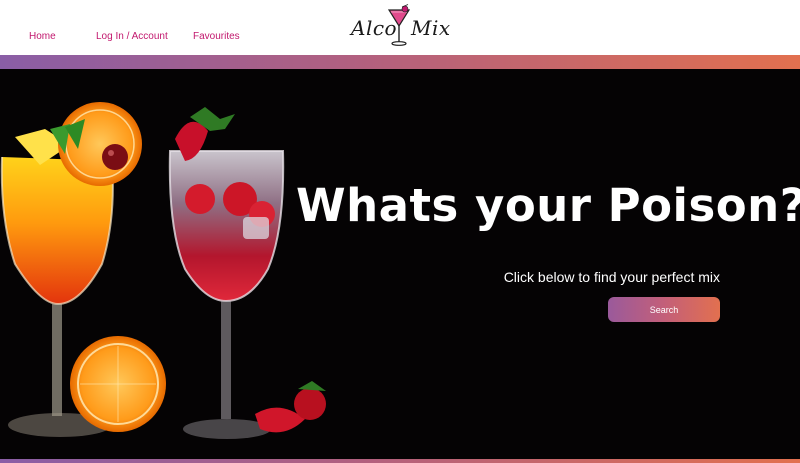 The width and height of the screenshot is (800, 463). I want to click on hero-subtitle: Click below to find your perfect mix, so click(611, 277).